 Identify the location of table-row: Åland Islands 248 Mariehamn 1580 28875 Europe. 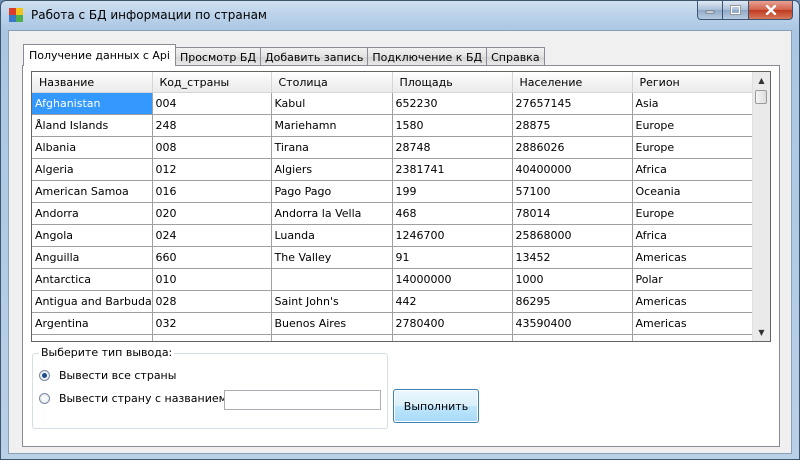
(393, 125).